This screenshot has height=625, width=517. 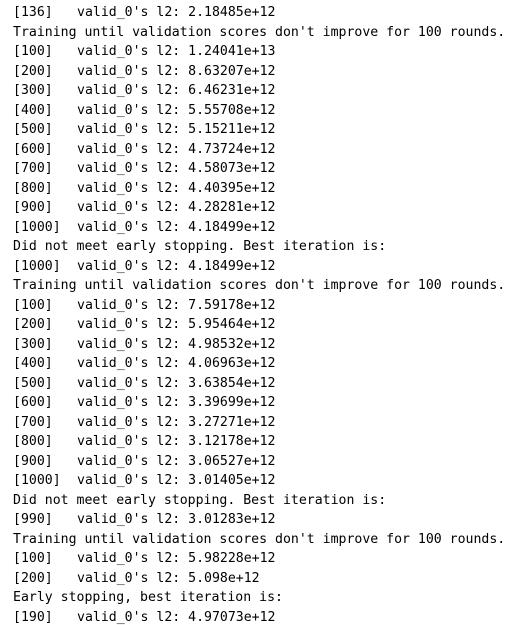 What do you see at coordinates (176, 207) in the screenshot?
I see `metric-value: valid_0's l2: 4.28281e+12` at bounding box center [176, 207].